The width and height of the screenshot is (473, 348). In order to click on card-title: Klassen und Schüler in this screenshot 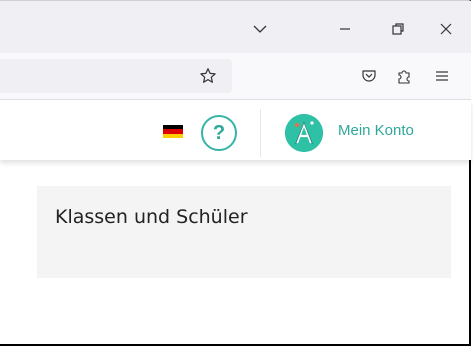, I will do `click(151, 217)`.